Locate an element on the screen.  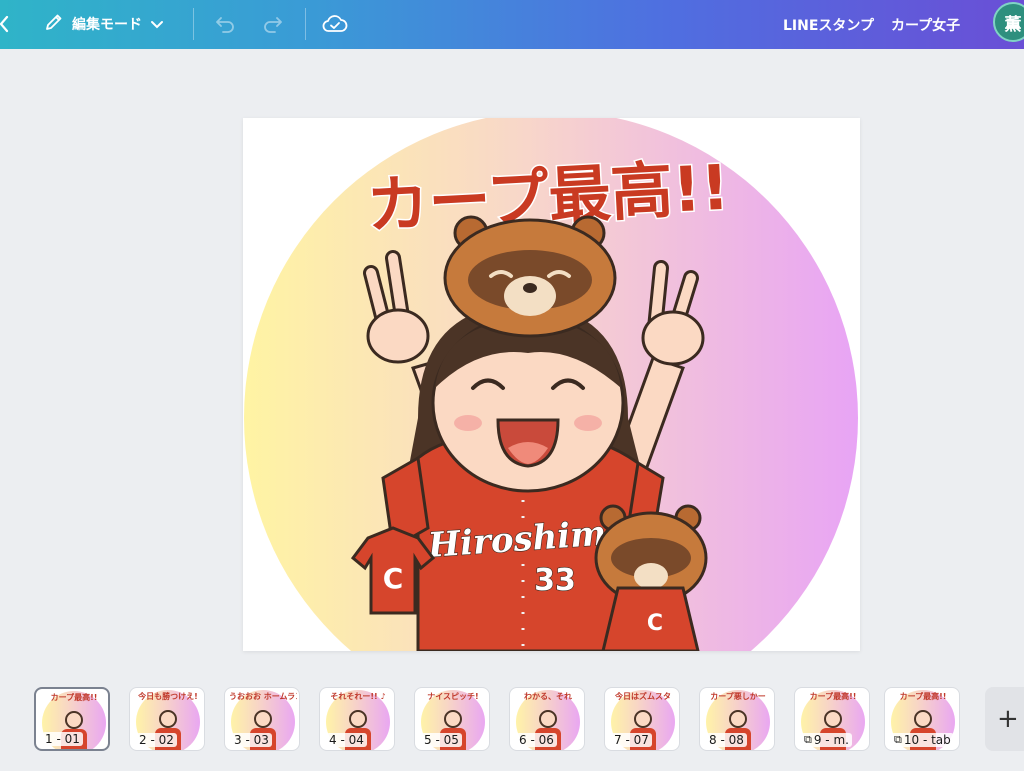
page-number-text: 7 - 07 is located at coordinates (631, 740).